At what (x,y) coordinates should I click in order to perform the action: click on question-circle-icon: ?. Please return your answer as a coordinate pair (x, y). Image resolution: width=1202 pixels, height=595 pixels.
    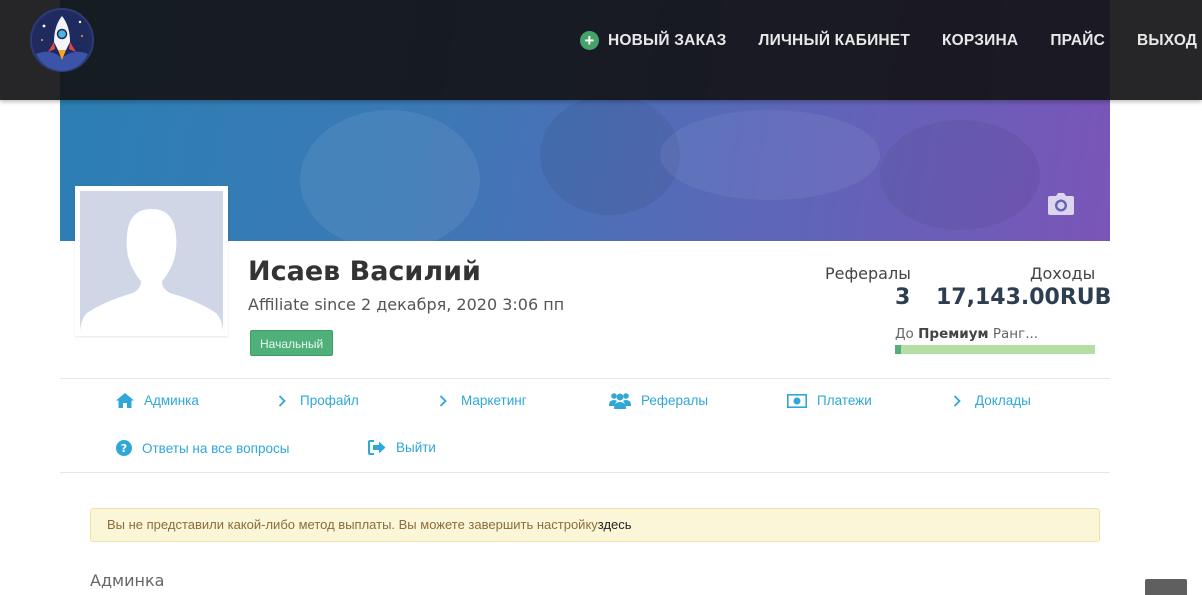
    Looking at the image, I should click on (124, 448).